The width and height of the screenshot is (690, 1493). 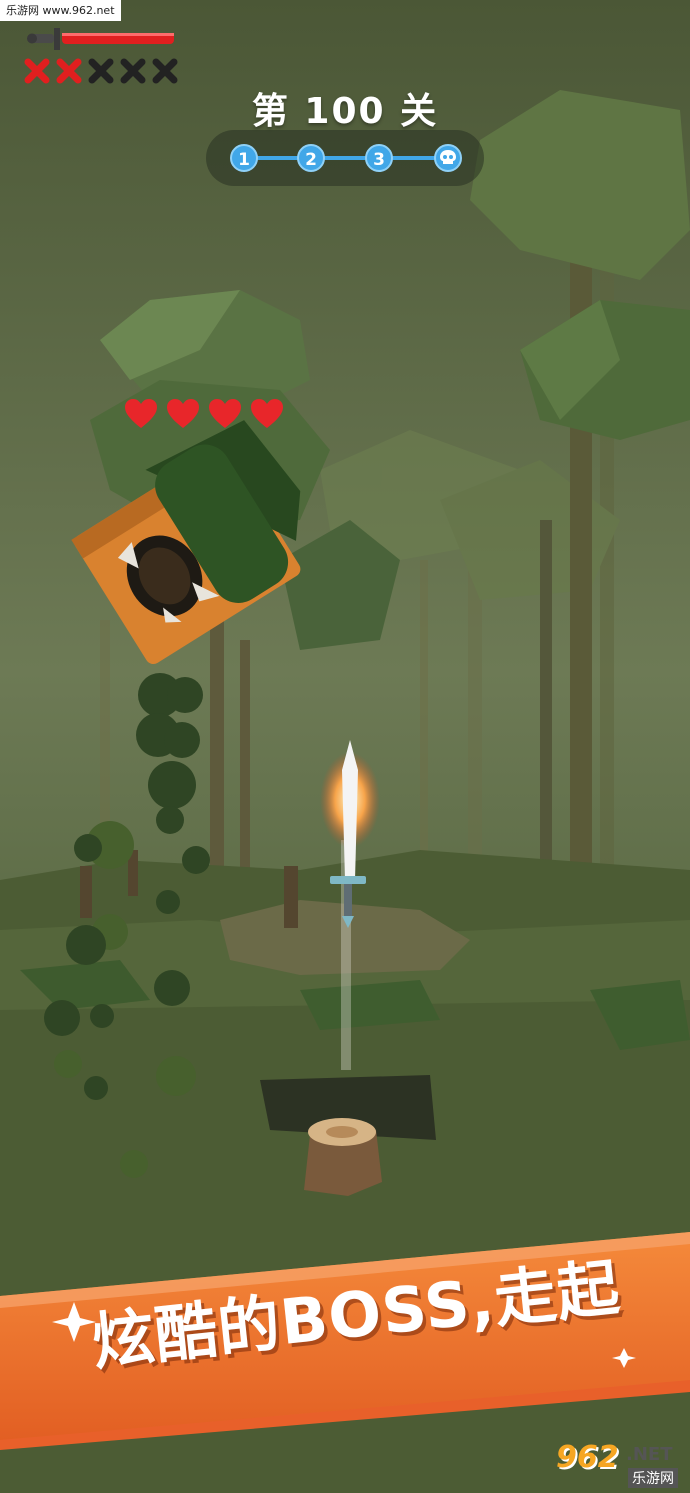 What do you see at coordinates (587, 1457) in the screenshot?
I see `watermark-number: 962` at bounding box center [587, 1457].